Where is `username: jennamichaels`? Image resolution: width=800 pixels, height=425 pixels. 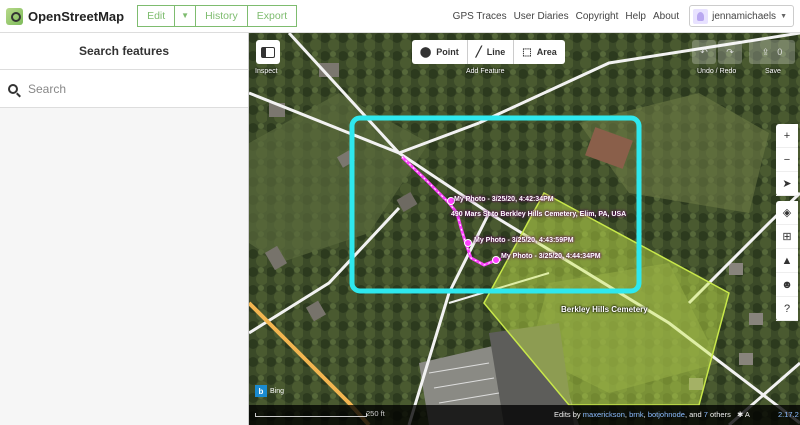
username: jennamichaels is located at coordinates (744, 16).